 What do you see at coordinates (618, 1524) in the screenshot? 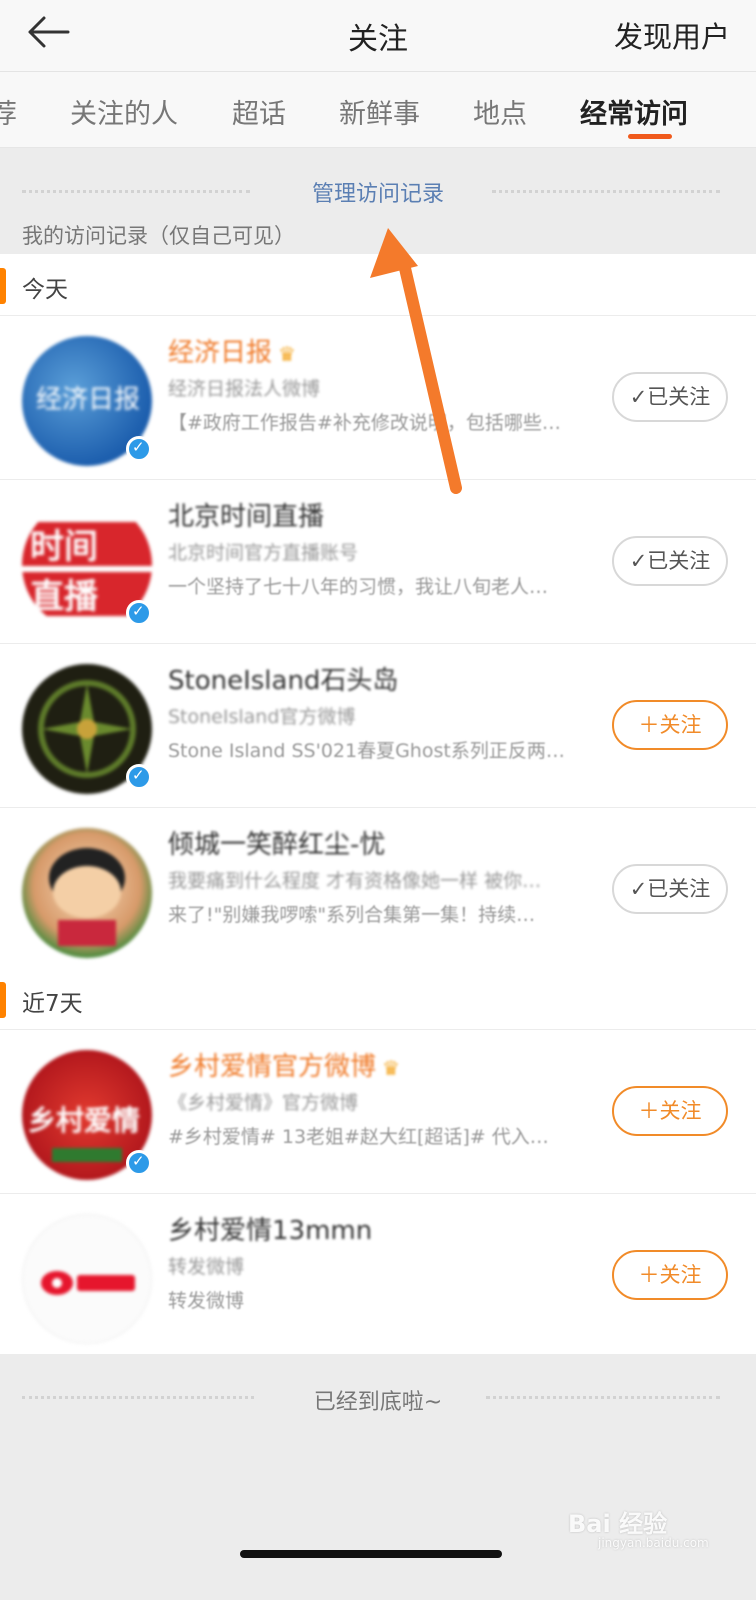
I see `baidu-watermark: Bai 经验` at bounding box center [618, 1524].